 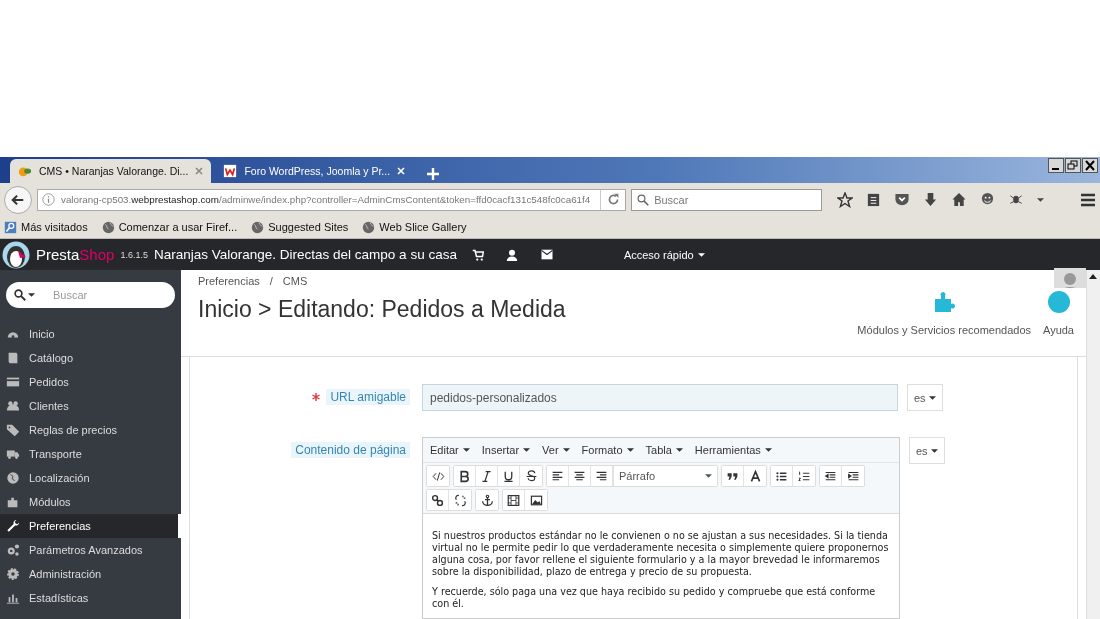 What do you see at coordinates (959, 199) in the screenshot?
I see `home-icon` at bounding box center [959, 199].